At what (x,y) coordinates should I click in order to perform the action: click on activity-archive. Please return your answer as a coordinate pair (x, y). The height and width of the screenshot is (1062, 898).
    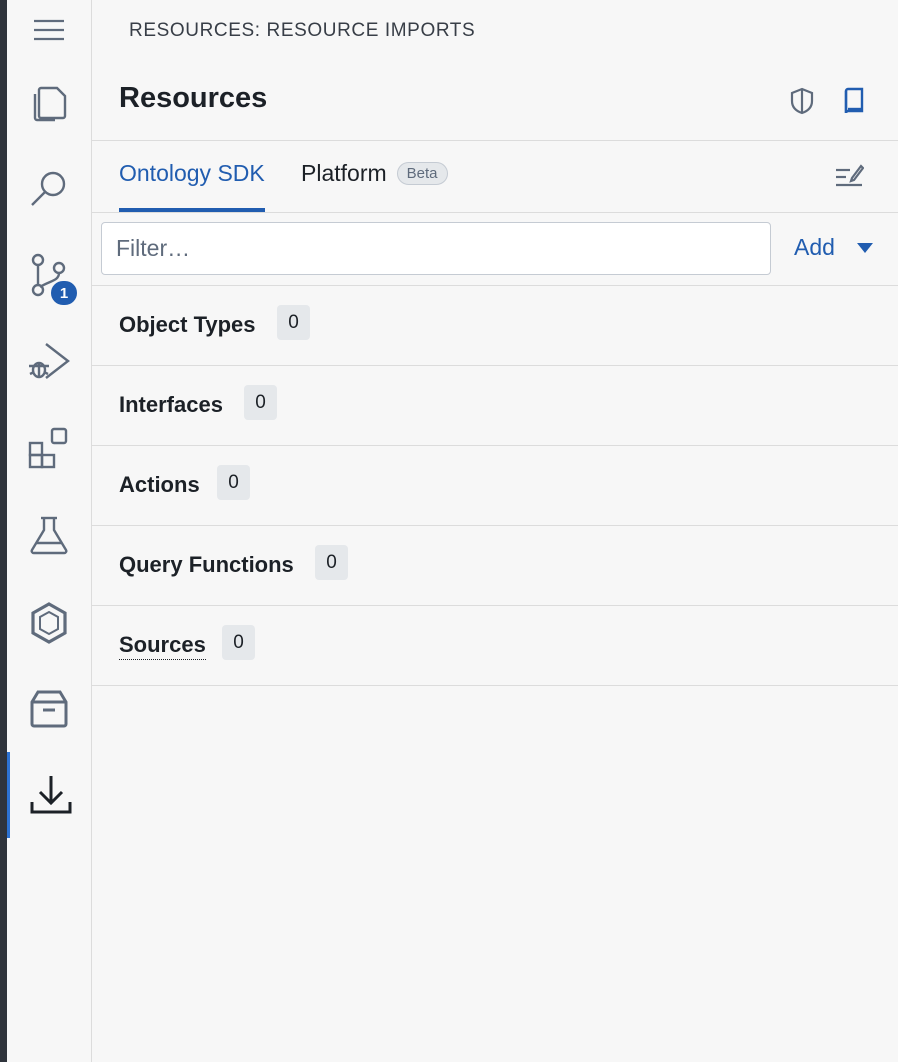
    Looking at the image, I should click on (49, 709).